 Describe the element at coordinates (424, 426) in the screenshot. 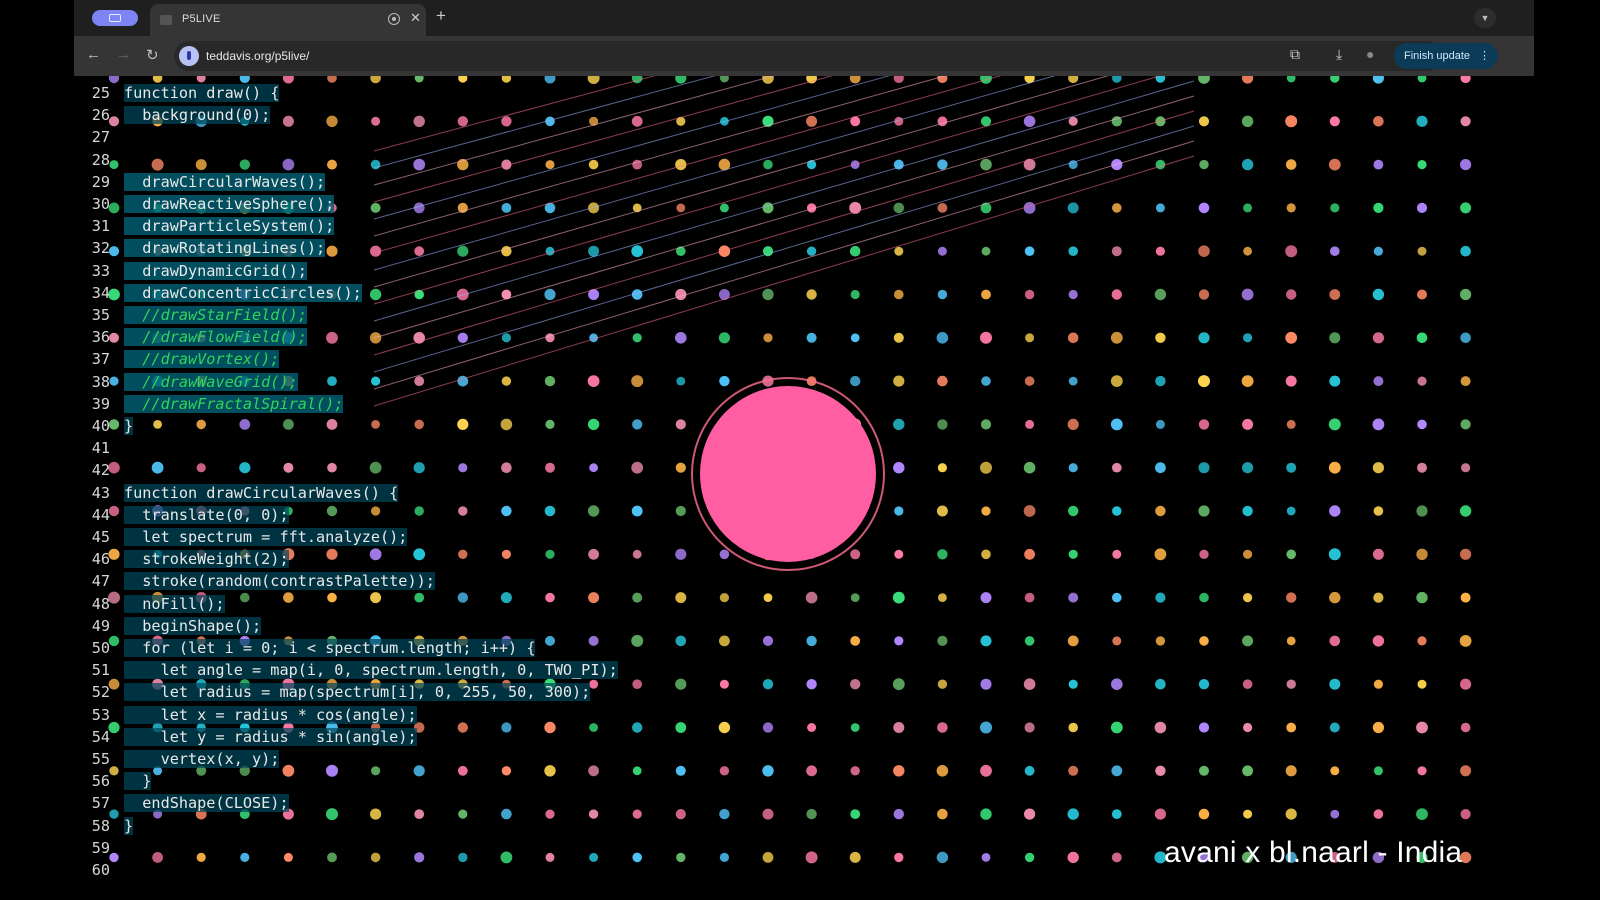

I see `code-line: 40}` at that location.